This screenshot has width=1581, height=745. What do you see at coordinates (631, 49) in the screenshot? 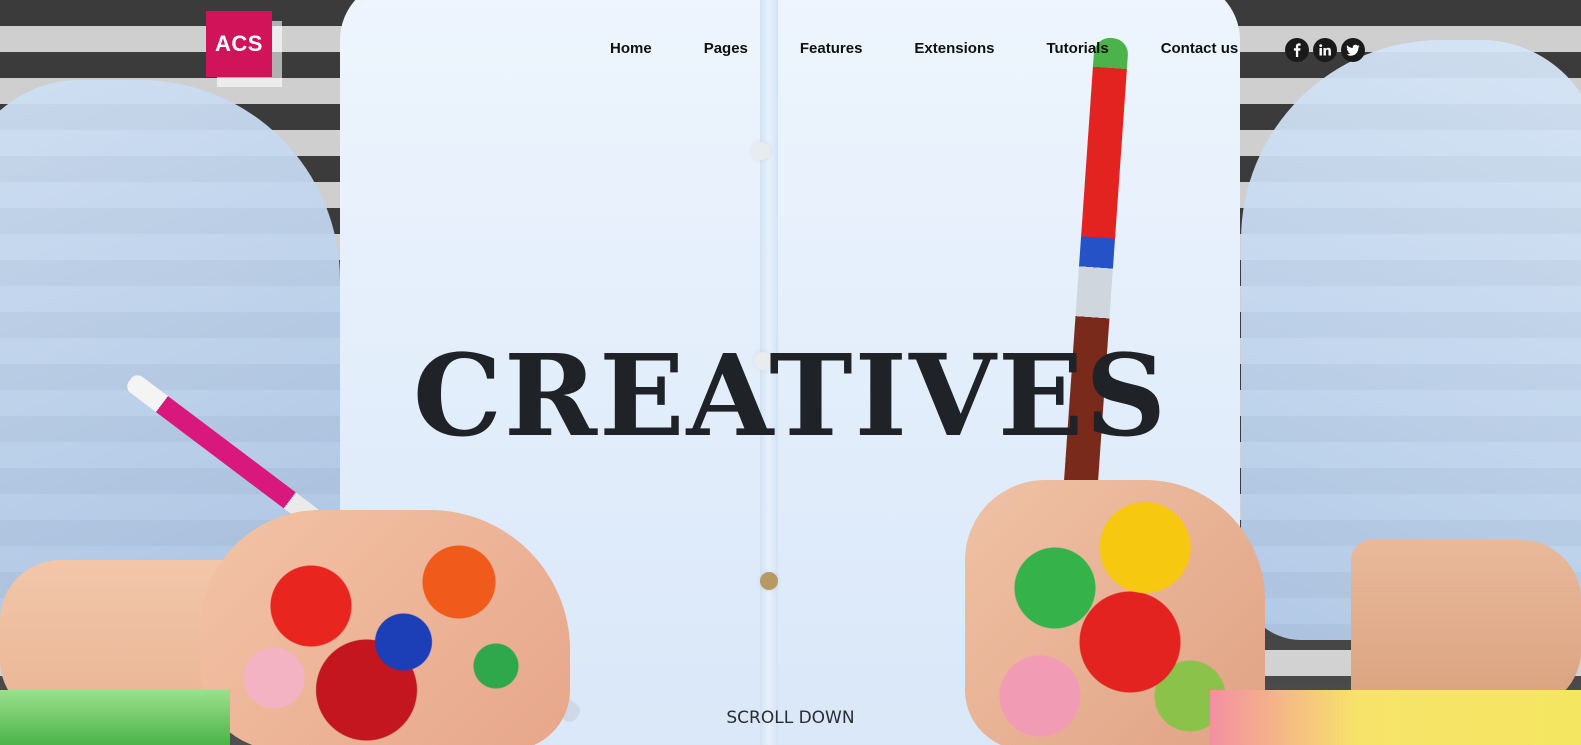
I see `nav-item-home: Home` at bounding box center [631, 49].